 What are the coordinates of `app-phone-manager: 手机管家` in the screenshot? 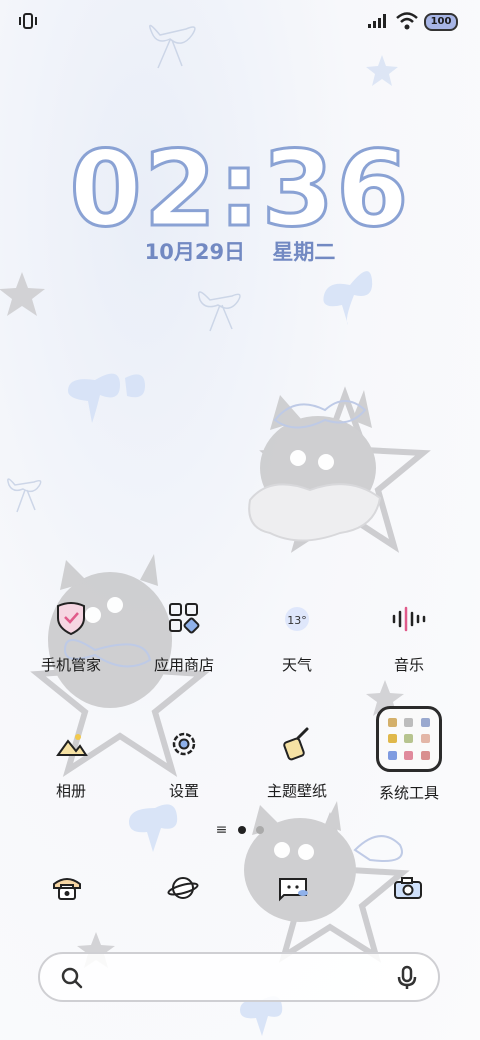 It's located at (71, 634).